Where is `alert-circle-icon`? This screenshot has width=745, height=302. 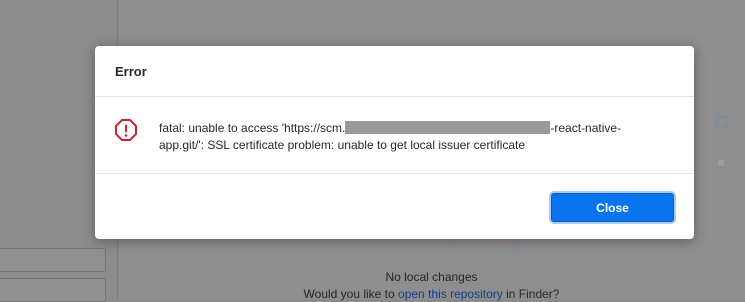
alert-circle-icon is located at coordinates (126, 130).